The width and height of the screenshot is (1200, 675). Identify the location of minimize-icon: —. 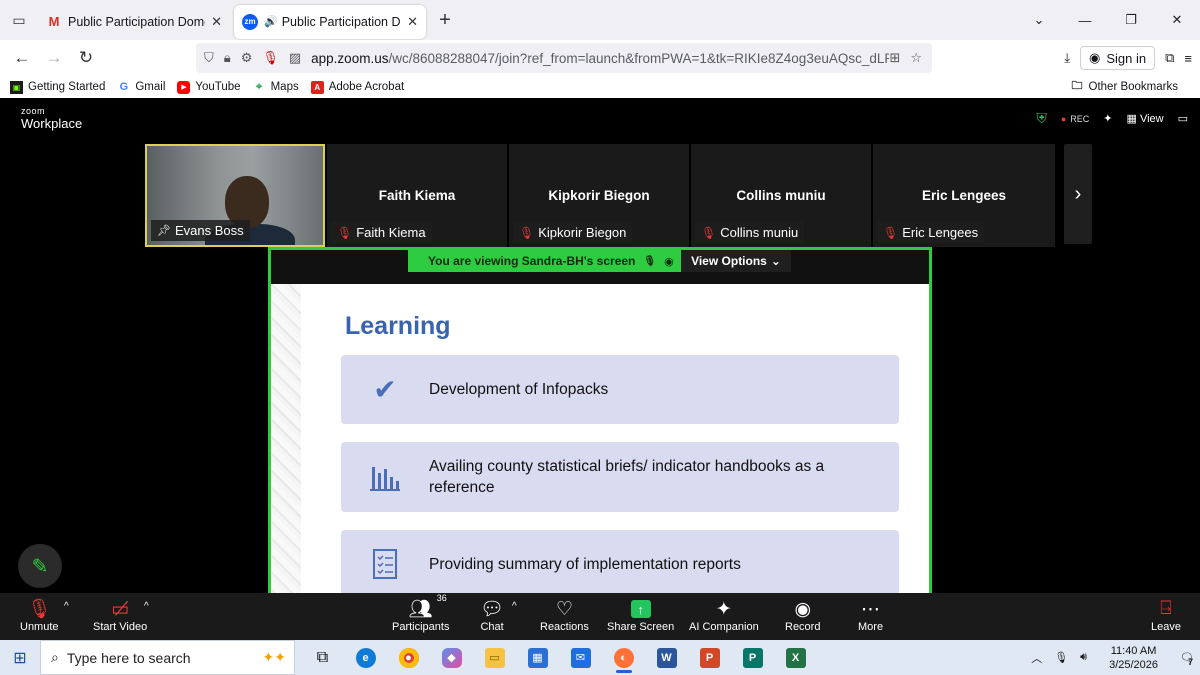
(1085, 20).